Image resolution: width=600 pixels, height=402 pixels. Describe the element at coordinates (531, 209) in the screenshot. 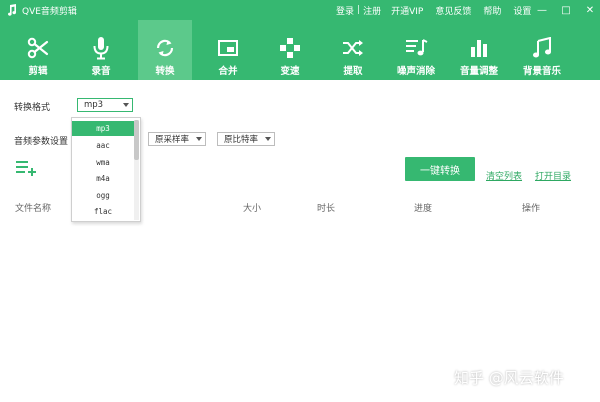

I see `col-actions: 操作` at that location.